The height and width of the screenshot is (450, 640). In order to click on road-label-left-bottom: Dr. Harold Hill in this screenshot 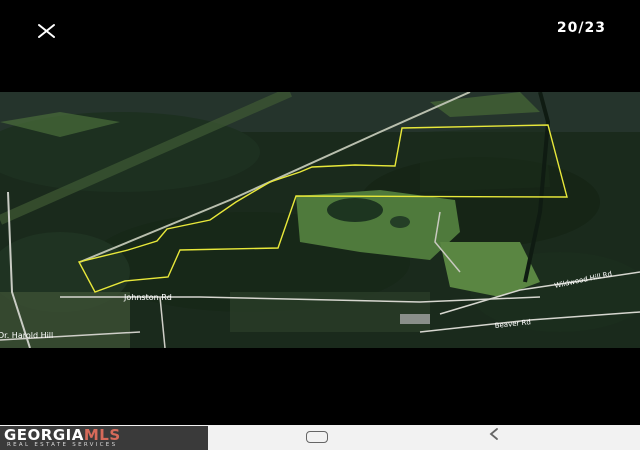, I will do `click(26, 335)`.